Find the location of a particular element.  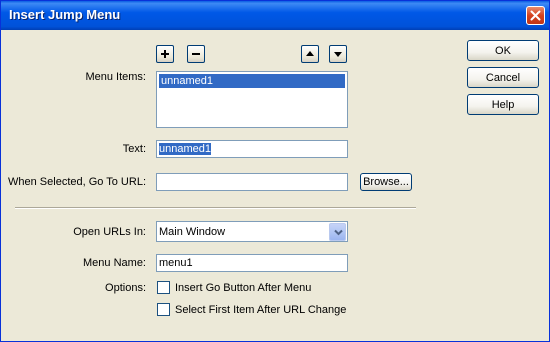

help-button: Help is located at coordinates (503, 104).